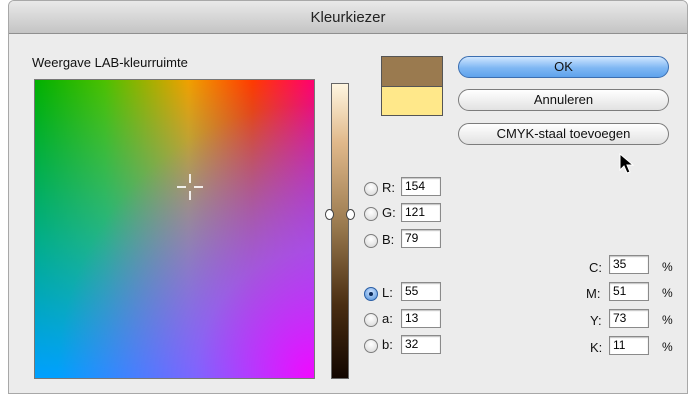 This screenshot has height=394, width=696. Describe the element at coordinates (371, 189) in the screenshot. I see `radio-r` at that location.